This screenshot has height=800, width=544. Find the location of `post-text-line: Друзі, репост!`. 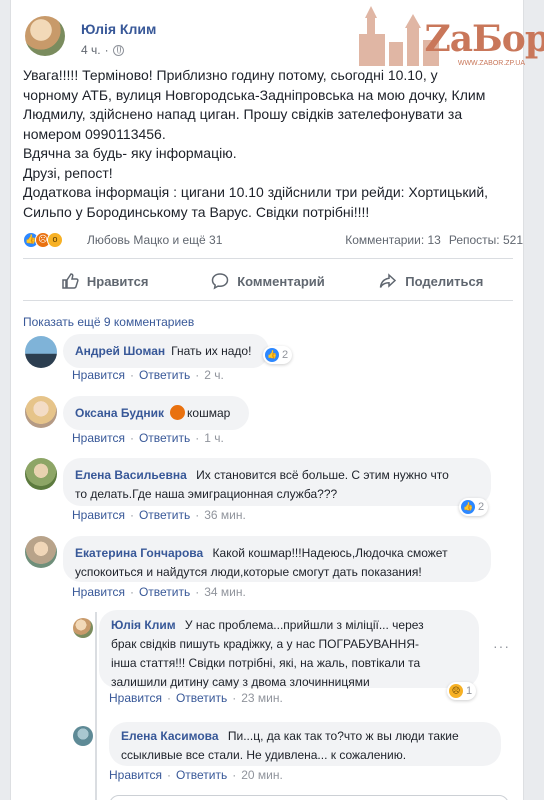

post-text-line: Друзі, репост! is located at coordinates (68, 172).